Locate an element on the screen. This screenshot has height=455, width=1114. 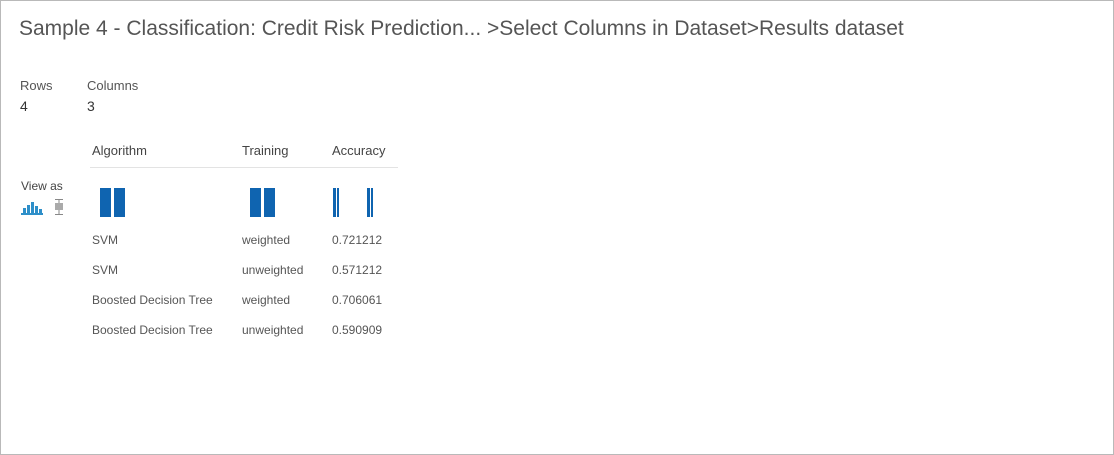
cell-accuracy: 0.706061 is located at coordinates (357, 300).